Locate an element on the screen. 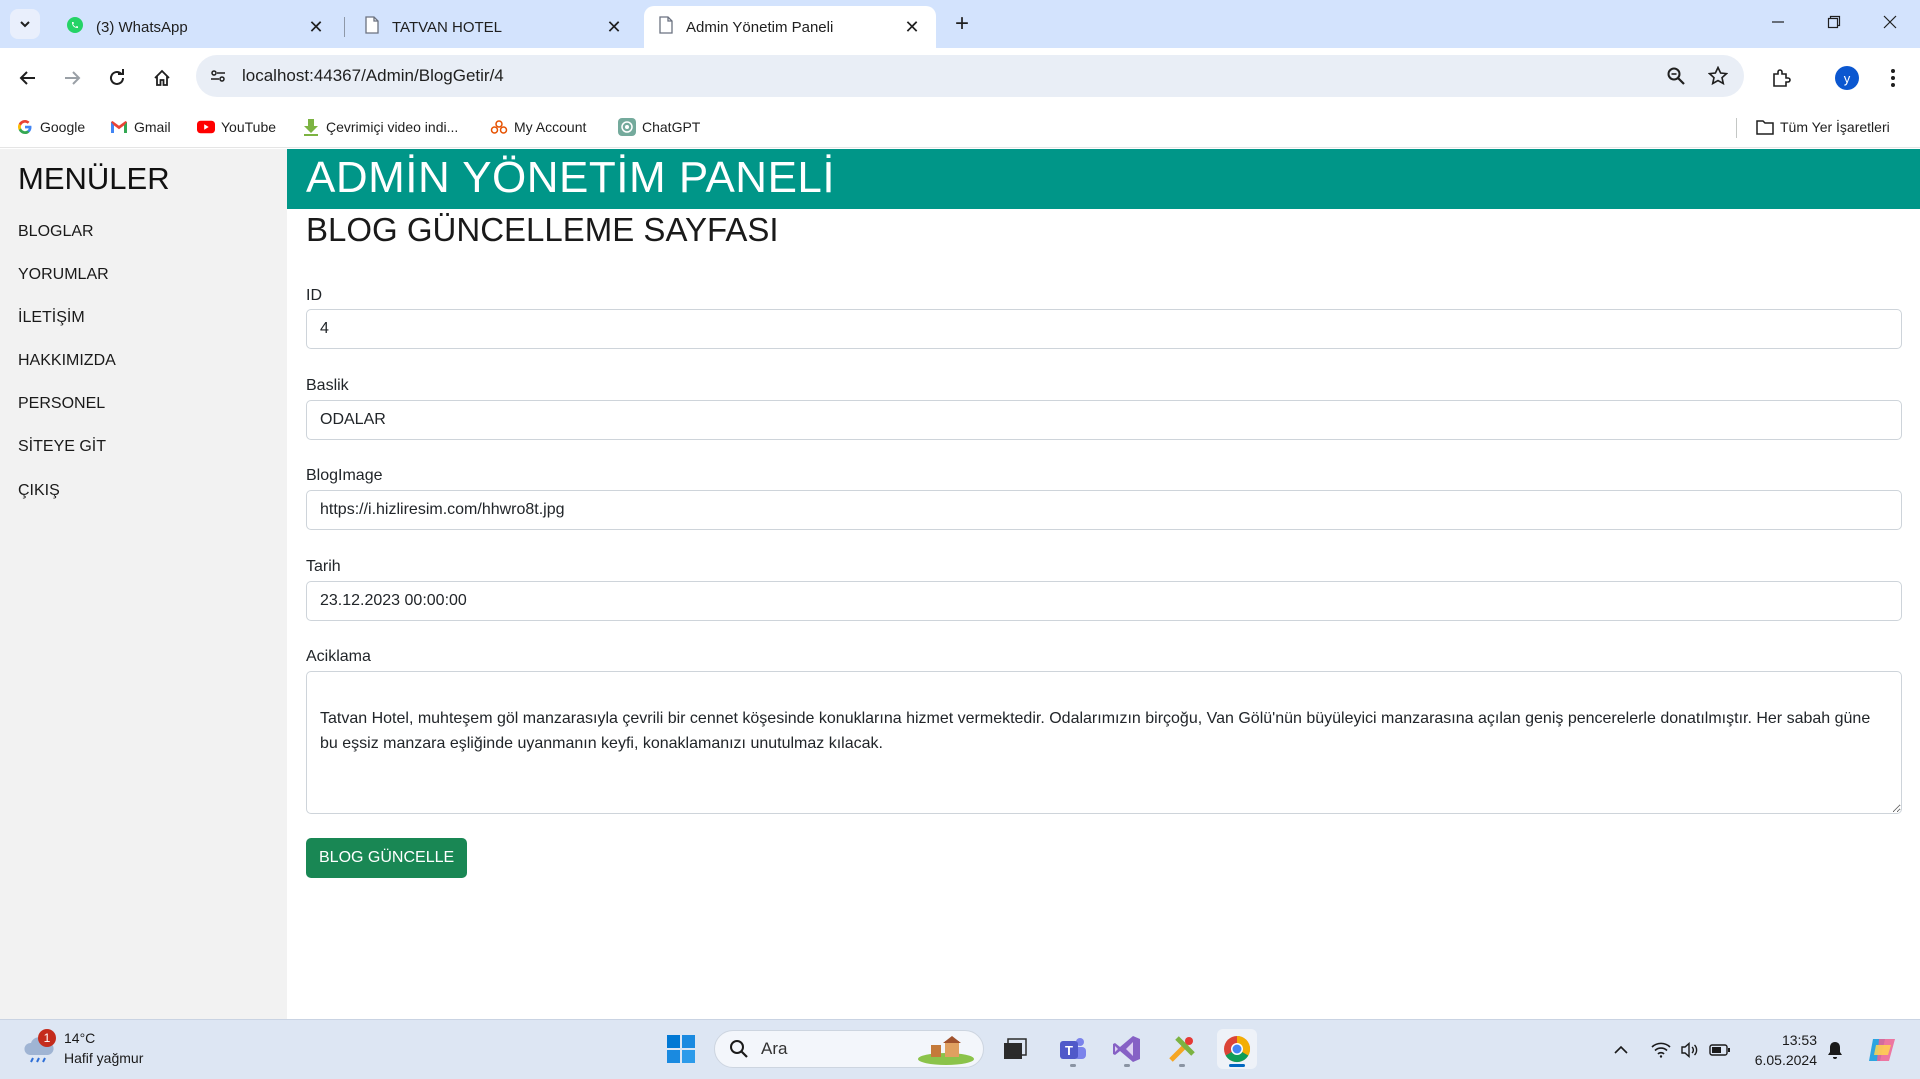 The image size is (1920, 1079). tarih-input is located at coordinates (1104, 601).